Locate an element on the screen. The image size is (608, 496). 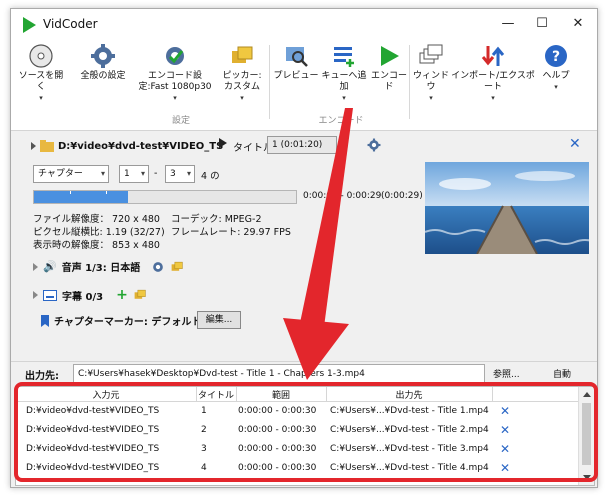
folder-icon is located at coordinates (47, 146).